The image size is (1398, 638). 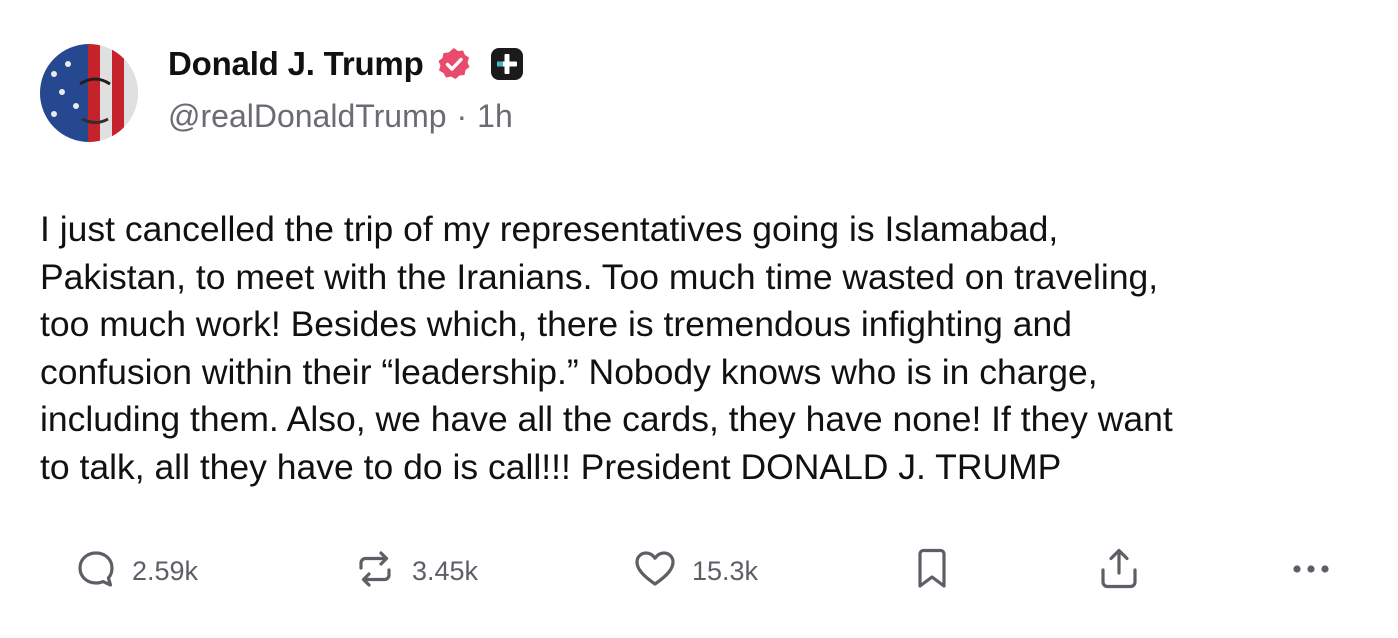 I want to click on avatar, so click(x=89, y=93).